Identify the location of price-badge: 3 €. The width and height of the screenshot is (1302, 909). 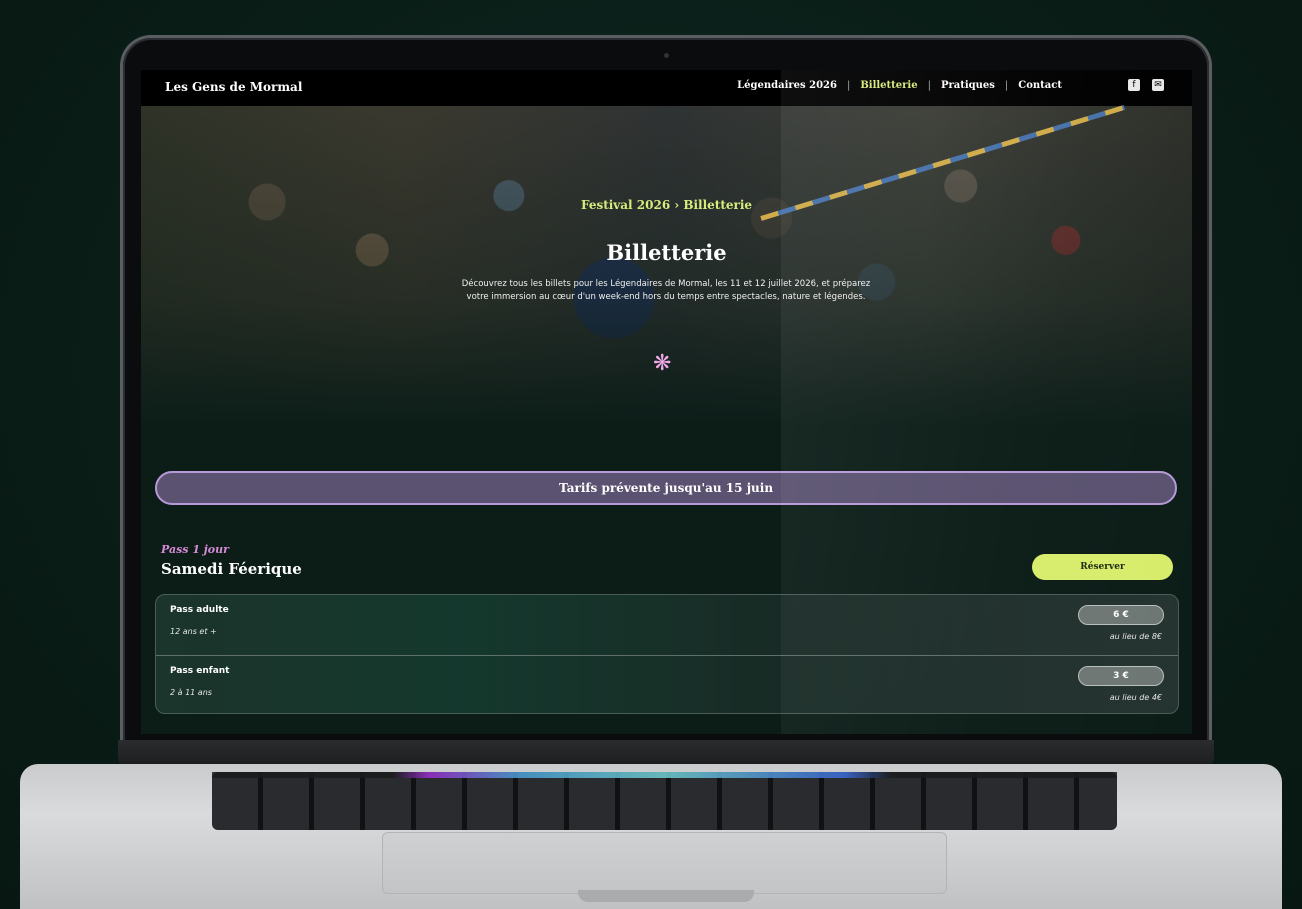
(1121, 676).